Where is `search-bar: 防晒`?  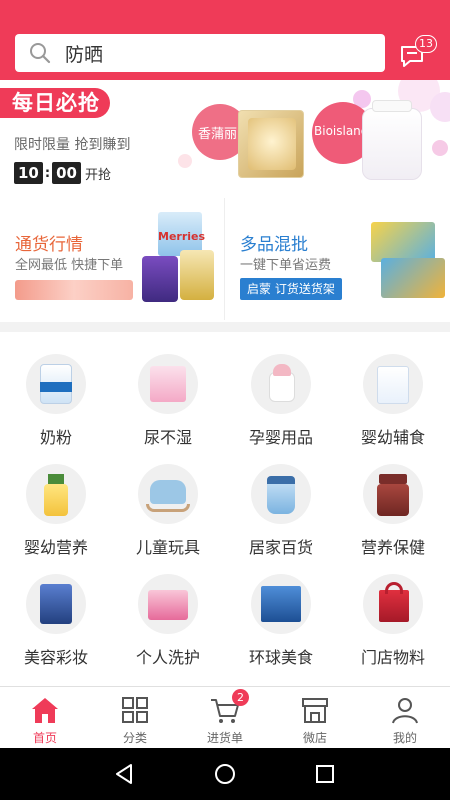 search-bar: 防晒 is located at coordinates (200, 53).